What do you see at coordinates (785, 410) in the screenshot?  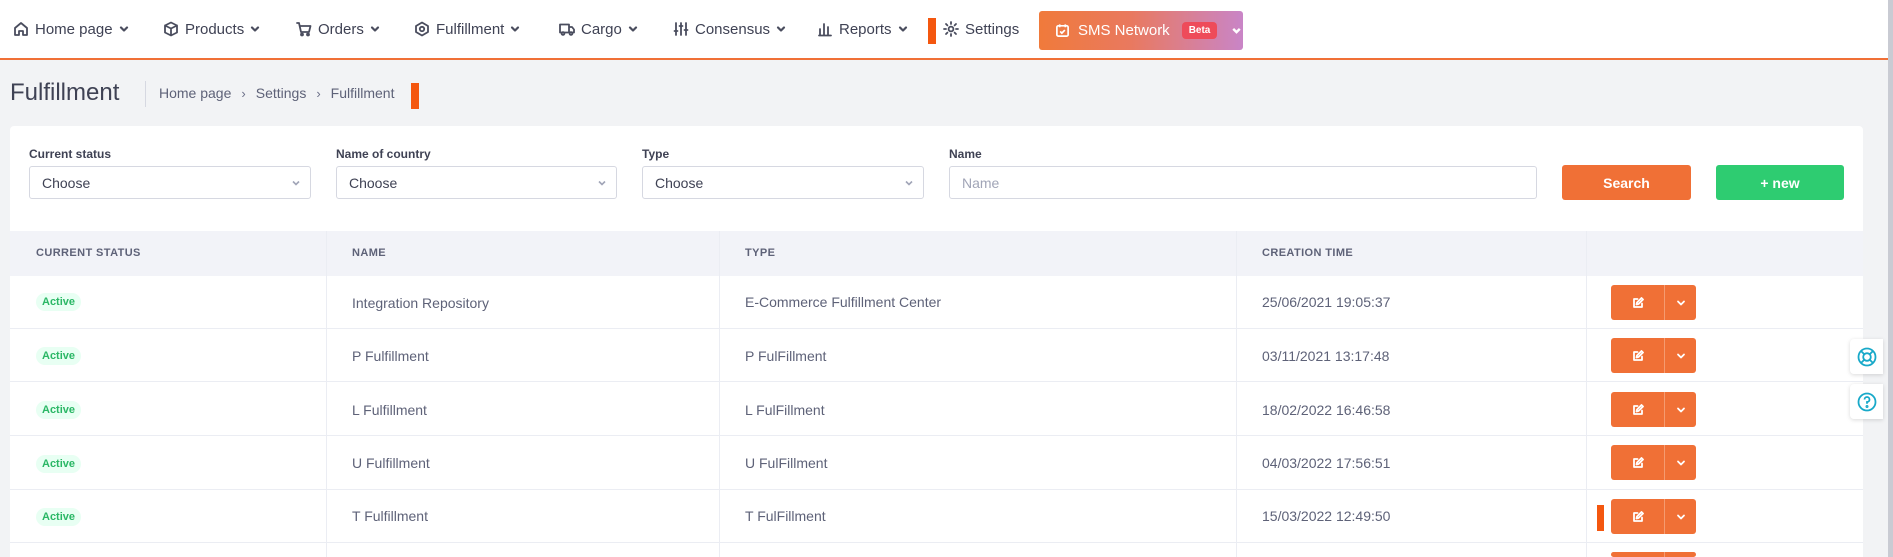 I see `row-type: L FulFillment` at bounding box center [785, 410].